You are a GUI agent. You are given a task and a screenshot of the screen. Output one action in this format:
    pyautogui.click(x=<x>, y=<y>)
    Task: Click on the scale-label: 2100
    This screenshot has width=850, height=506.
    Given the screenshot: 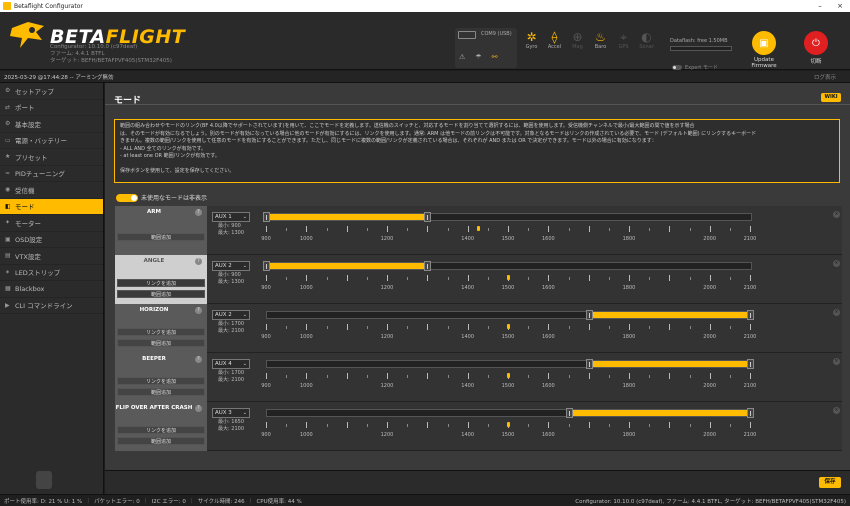 What is the action you would take?
    pyautogui.click(x=750, y=337)
    